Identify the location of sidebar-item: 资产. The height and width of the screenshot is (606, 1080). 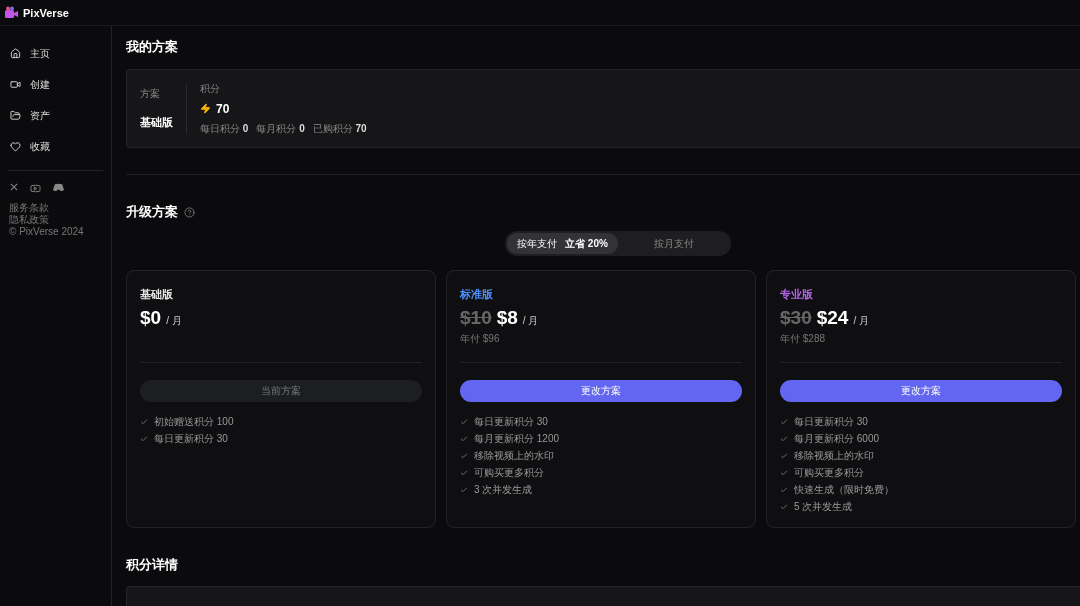
(55, 115).